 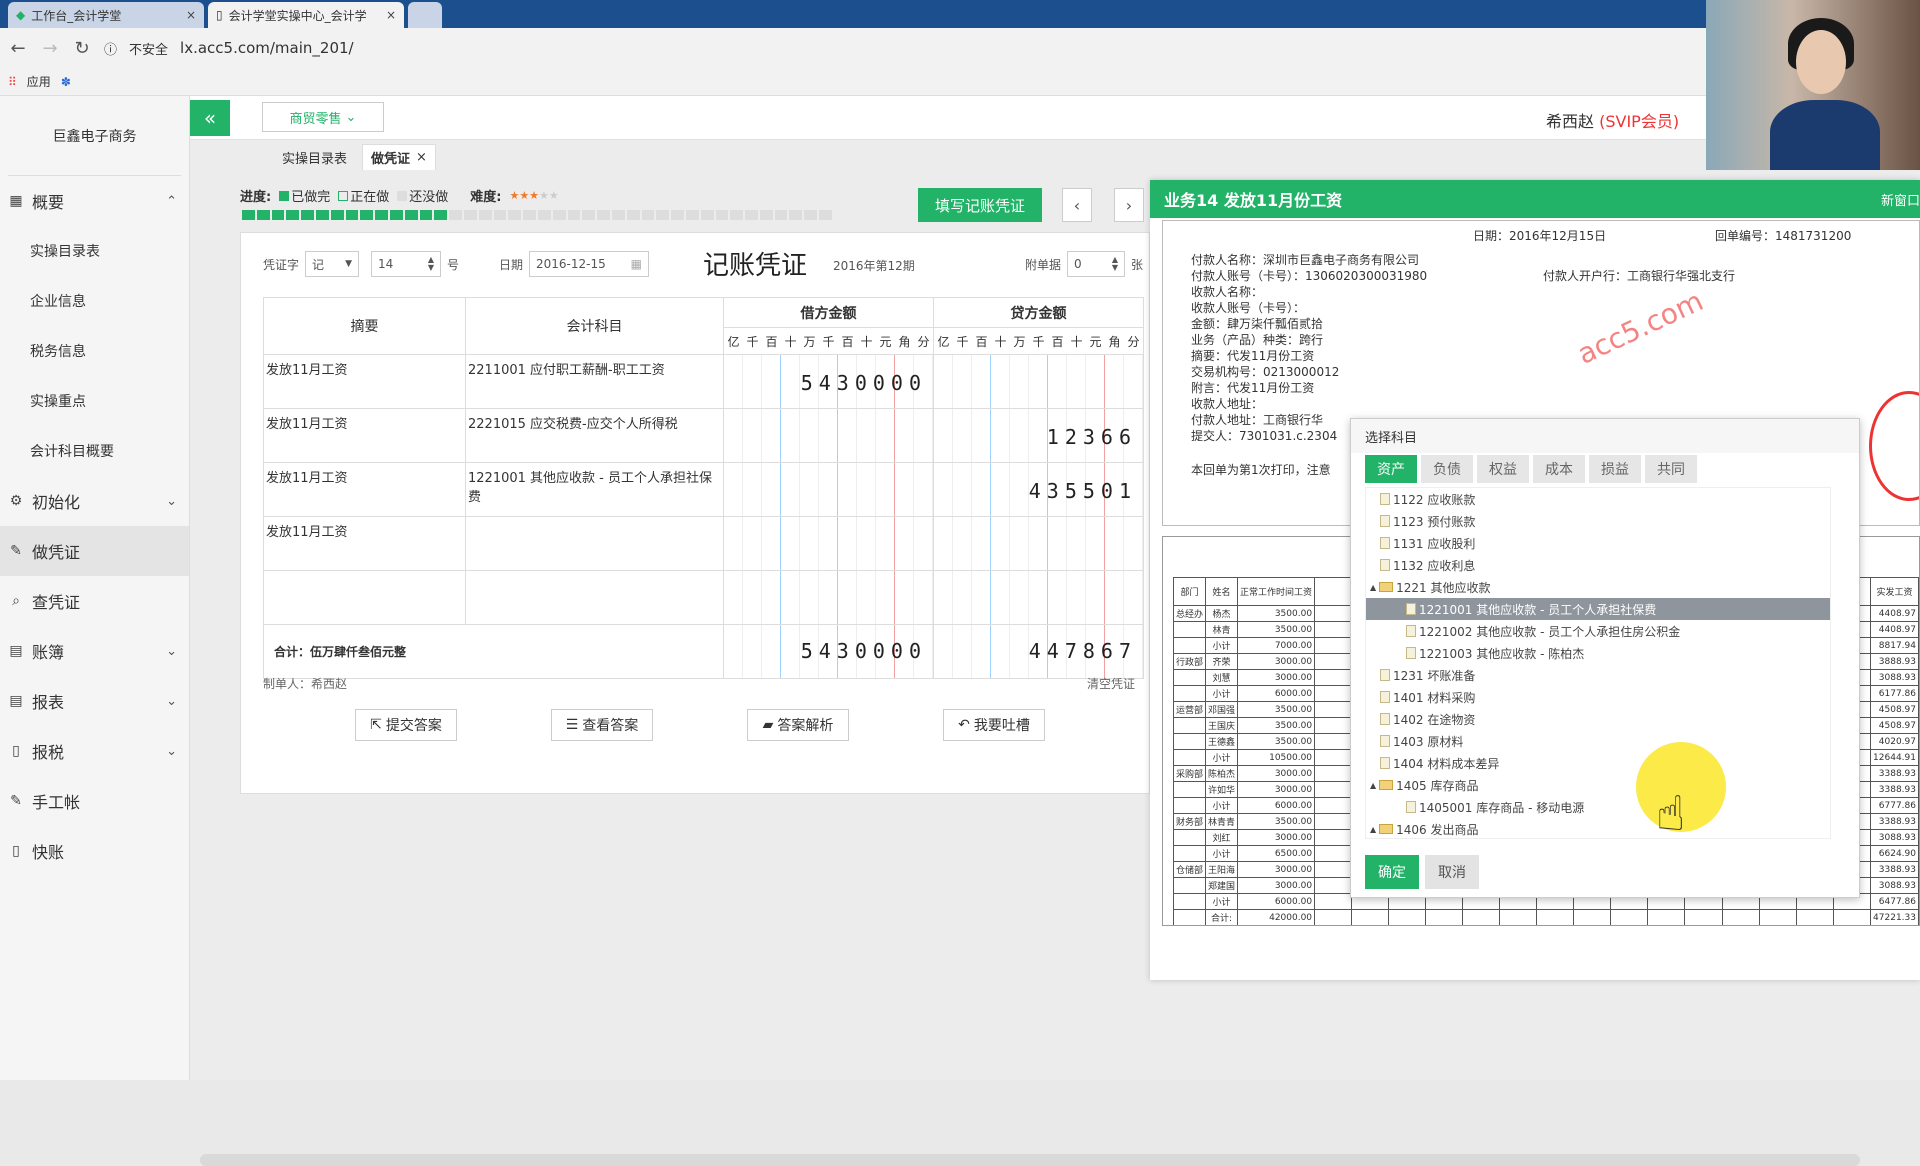 I want to click on voucher-number-stepper: 14 ▲ ▼, so click(x=406, y=264).